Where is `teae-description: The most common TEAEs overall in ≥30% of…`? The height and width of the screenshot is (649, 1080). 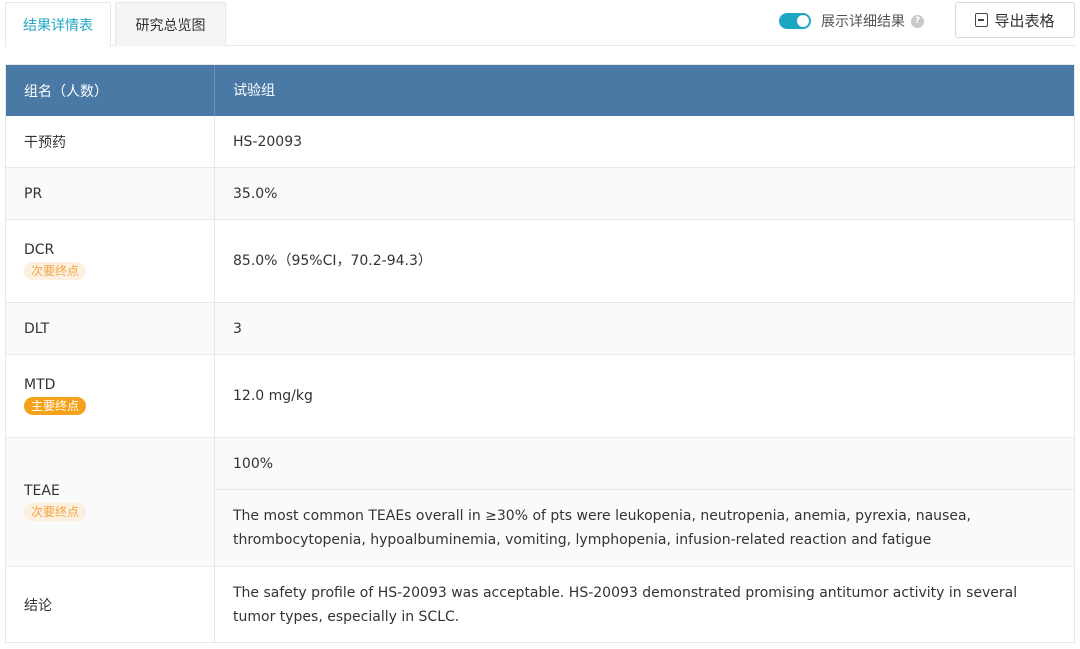 teae-description: The most common TEAEs overall in ≥30% of… is located at coordinates (602, 528).